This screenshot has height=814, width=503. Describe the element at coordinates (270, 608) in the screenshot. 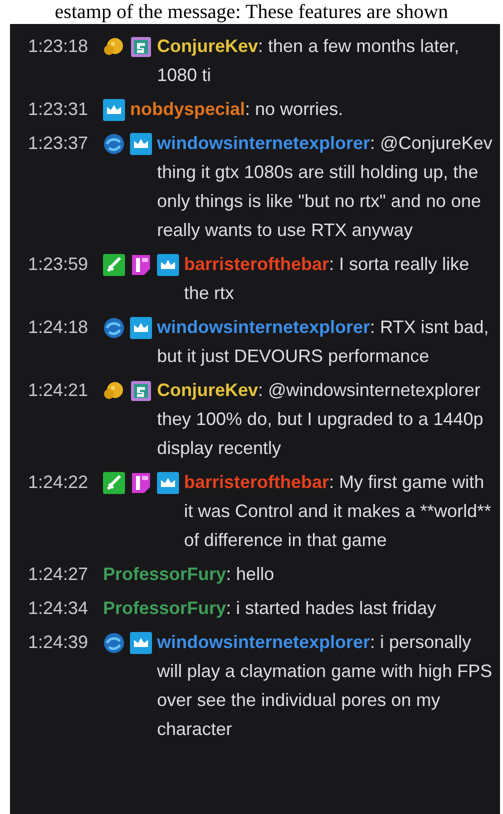

I see `chat-message: ProfessorFury: i started hades last friday` at that location.